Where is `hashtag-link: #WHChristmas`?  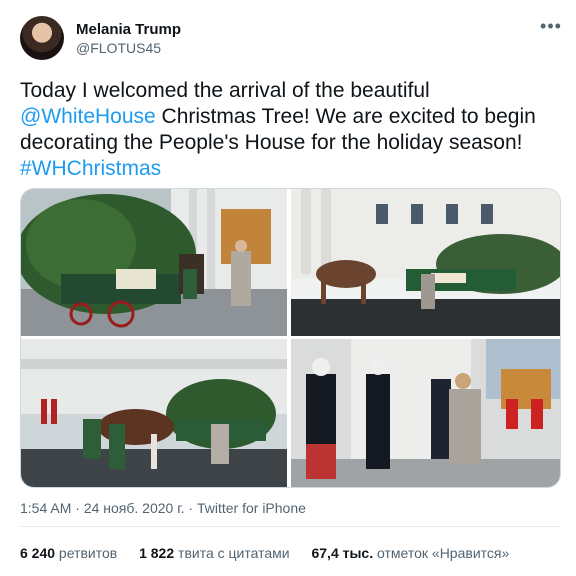 hashtag-link: #WHChristmas is located at coordinates (90, 168).